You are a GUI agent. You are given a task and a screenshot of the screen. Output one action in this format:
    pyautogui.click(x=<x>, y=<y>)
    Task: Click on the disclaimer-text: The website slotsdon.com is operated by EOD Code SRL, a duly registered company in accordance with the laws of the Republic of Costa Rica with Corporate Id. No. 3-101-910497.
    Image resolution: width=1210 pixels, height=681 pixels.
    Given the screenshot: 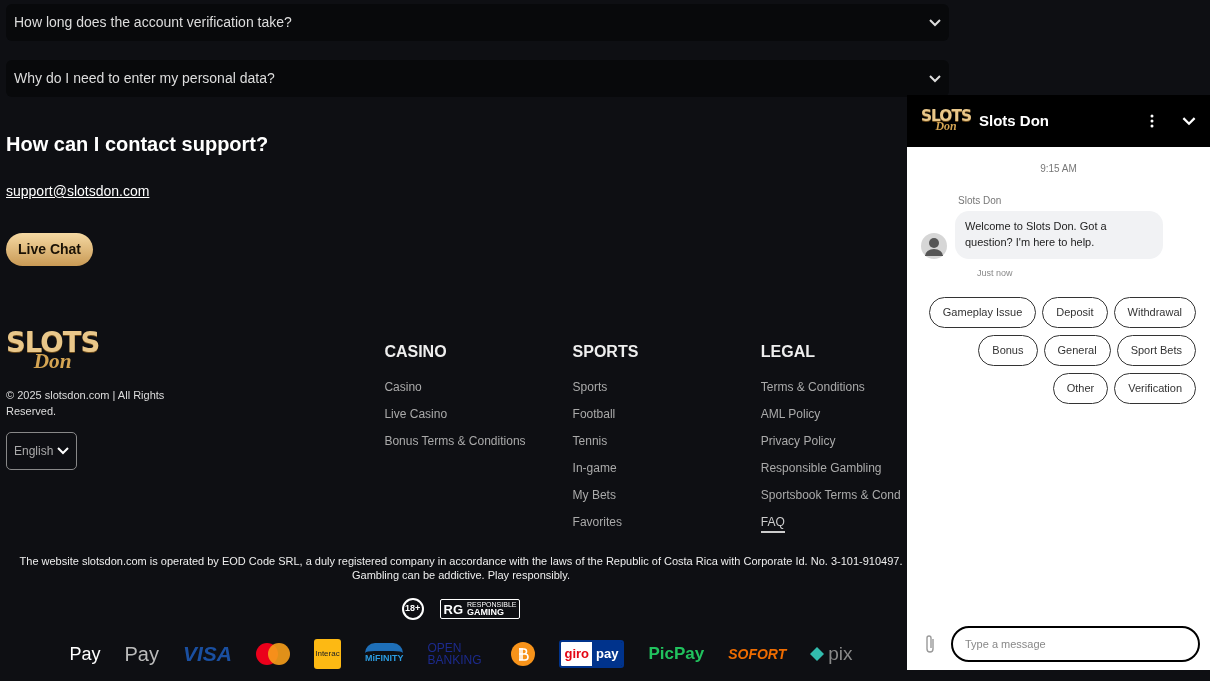 What is the action you would take?
    pyautogui.click(x=461, y=561)
    